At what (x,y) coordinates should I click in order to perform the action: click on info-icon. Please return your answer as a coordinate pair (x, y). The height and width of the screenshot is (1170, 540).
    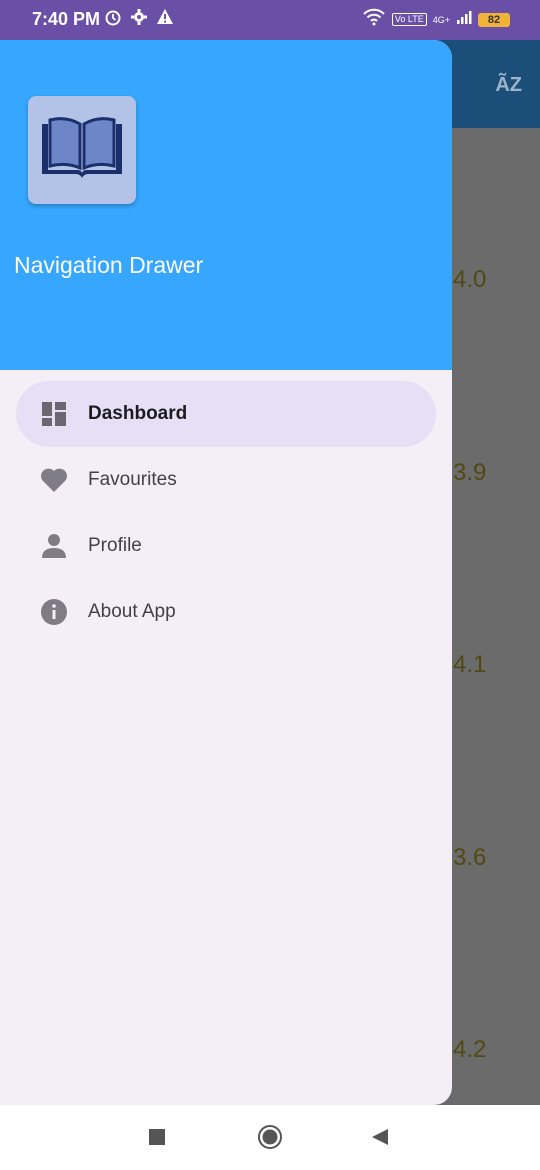
    Looking at the image, I should click on (54, 612).